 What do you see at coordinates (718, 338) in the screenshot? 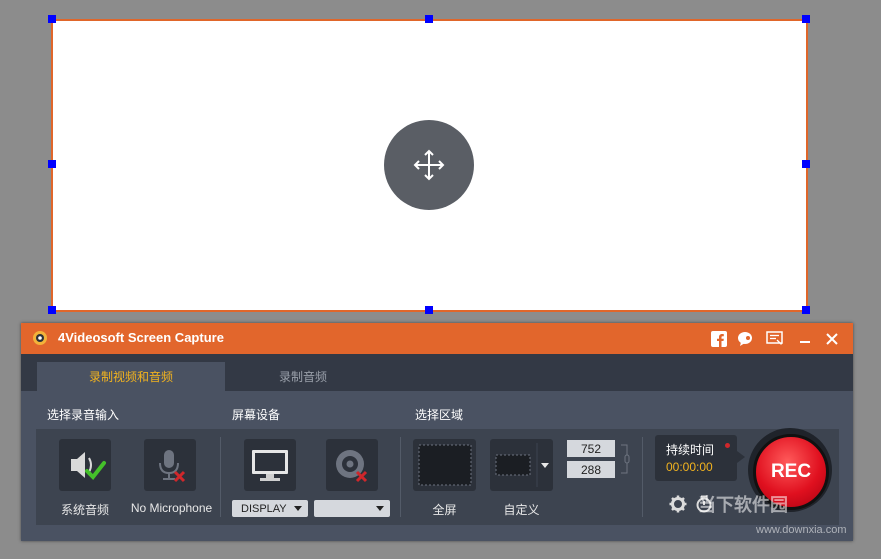
I see `facebook-icon` at bounding box center [718, 338].